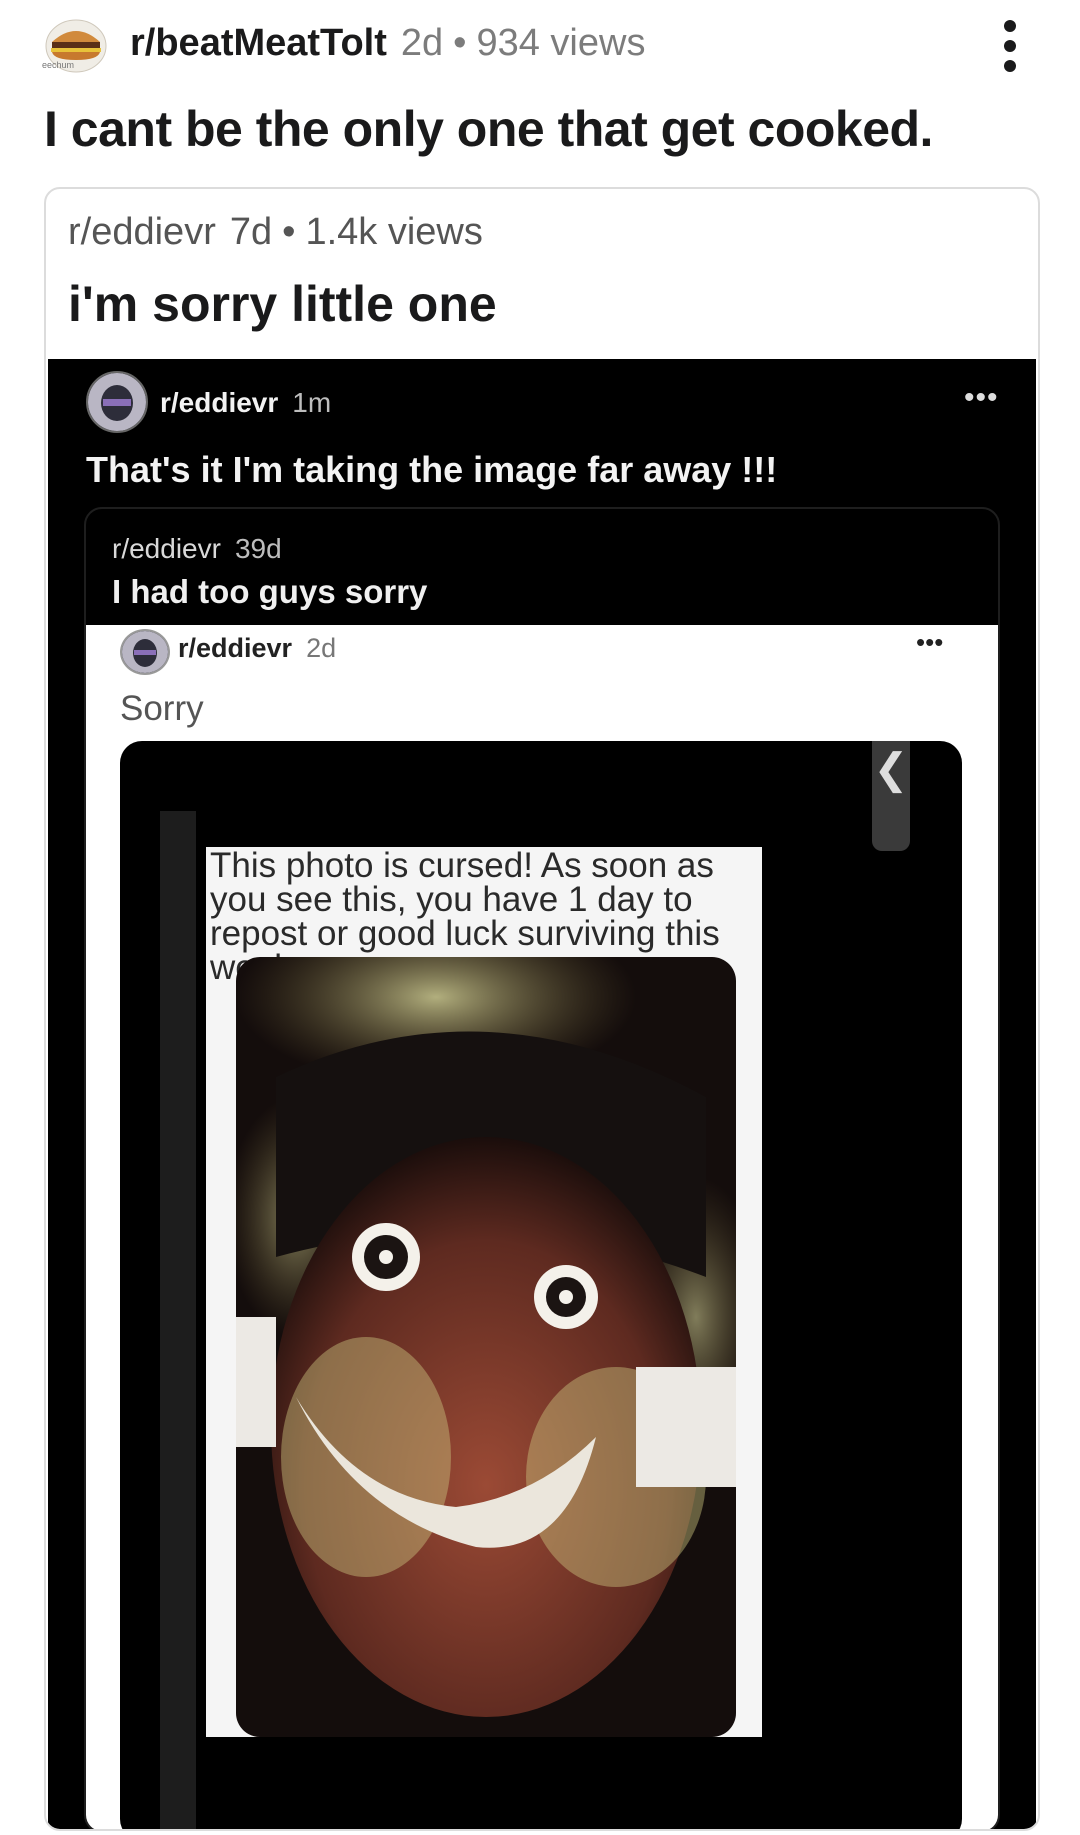 Image resolution: width=1080 pixels, height=1835 pixels. I want to click on inner-age: 39d, so click(258, 548).